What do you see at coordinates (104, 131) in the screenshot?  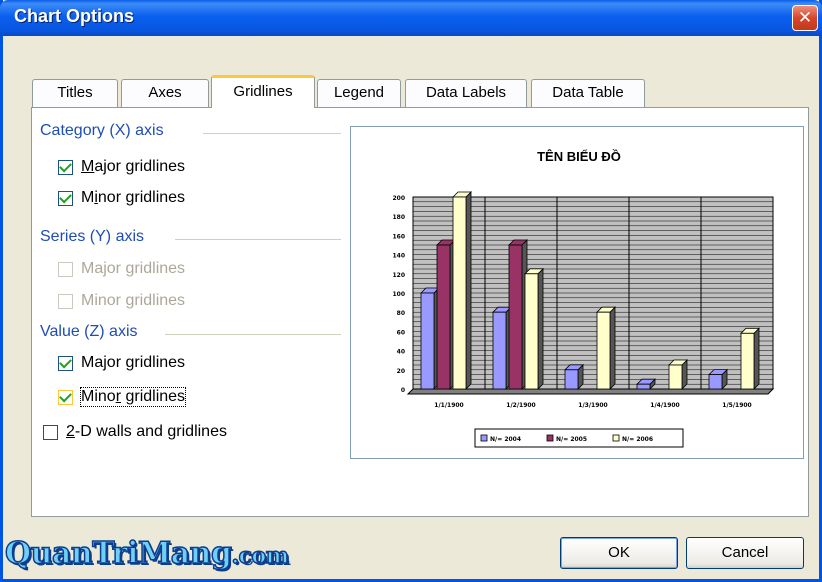 I see `category-axis-group-label: Category (X) axis` at bounding box center [104, 131].